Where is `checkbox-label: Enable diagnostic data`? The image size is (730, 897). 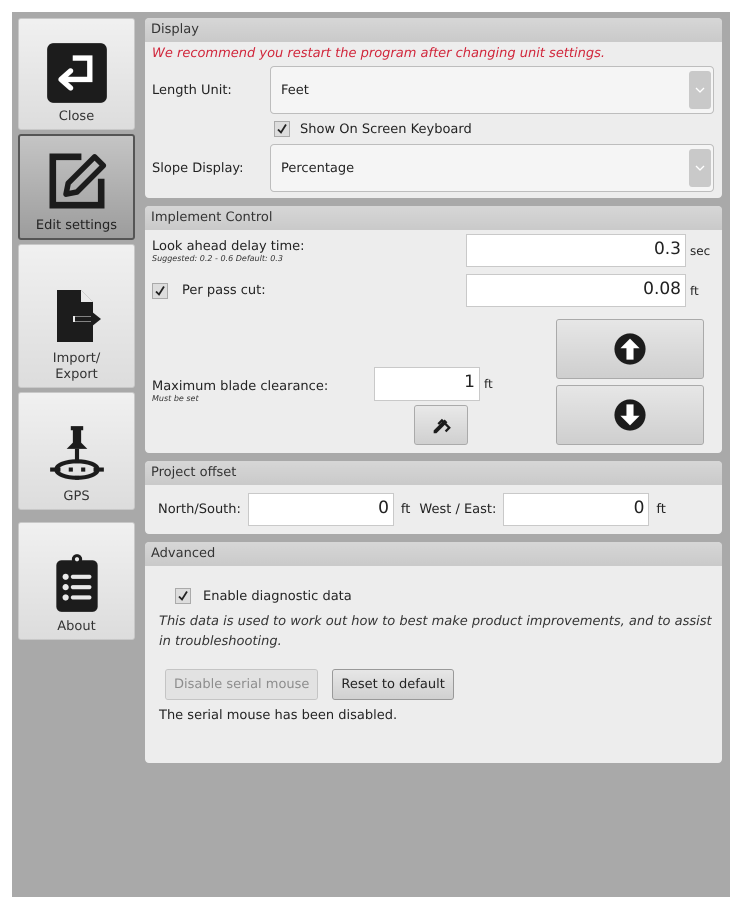 checkbox-label: Enable diagnostic data is located at coordinates (277, 596).